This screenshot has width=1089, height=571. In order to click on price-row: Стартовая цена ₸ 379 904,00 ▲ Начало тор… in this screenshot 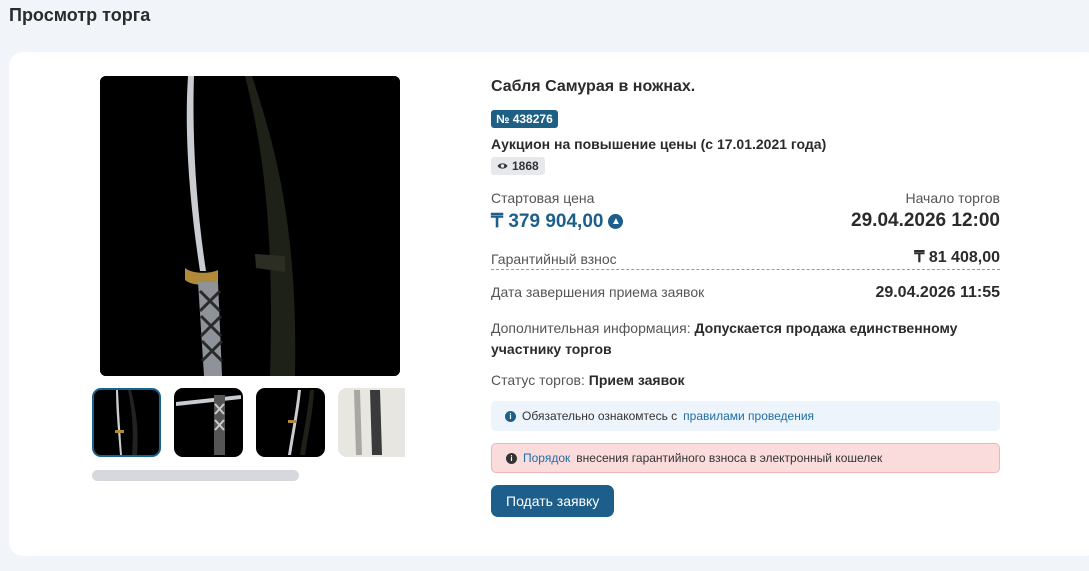, I will do `click(745, 211)`.